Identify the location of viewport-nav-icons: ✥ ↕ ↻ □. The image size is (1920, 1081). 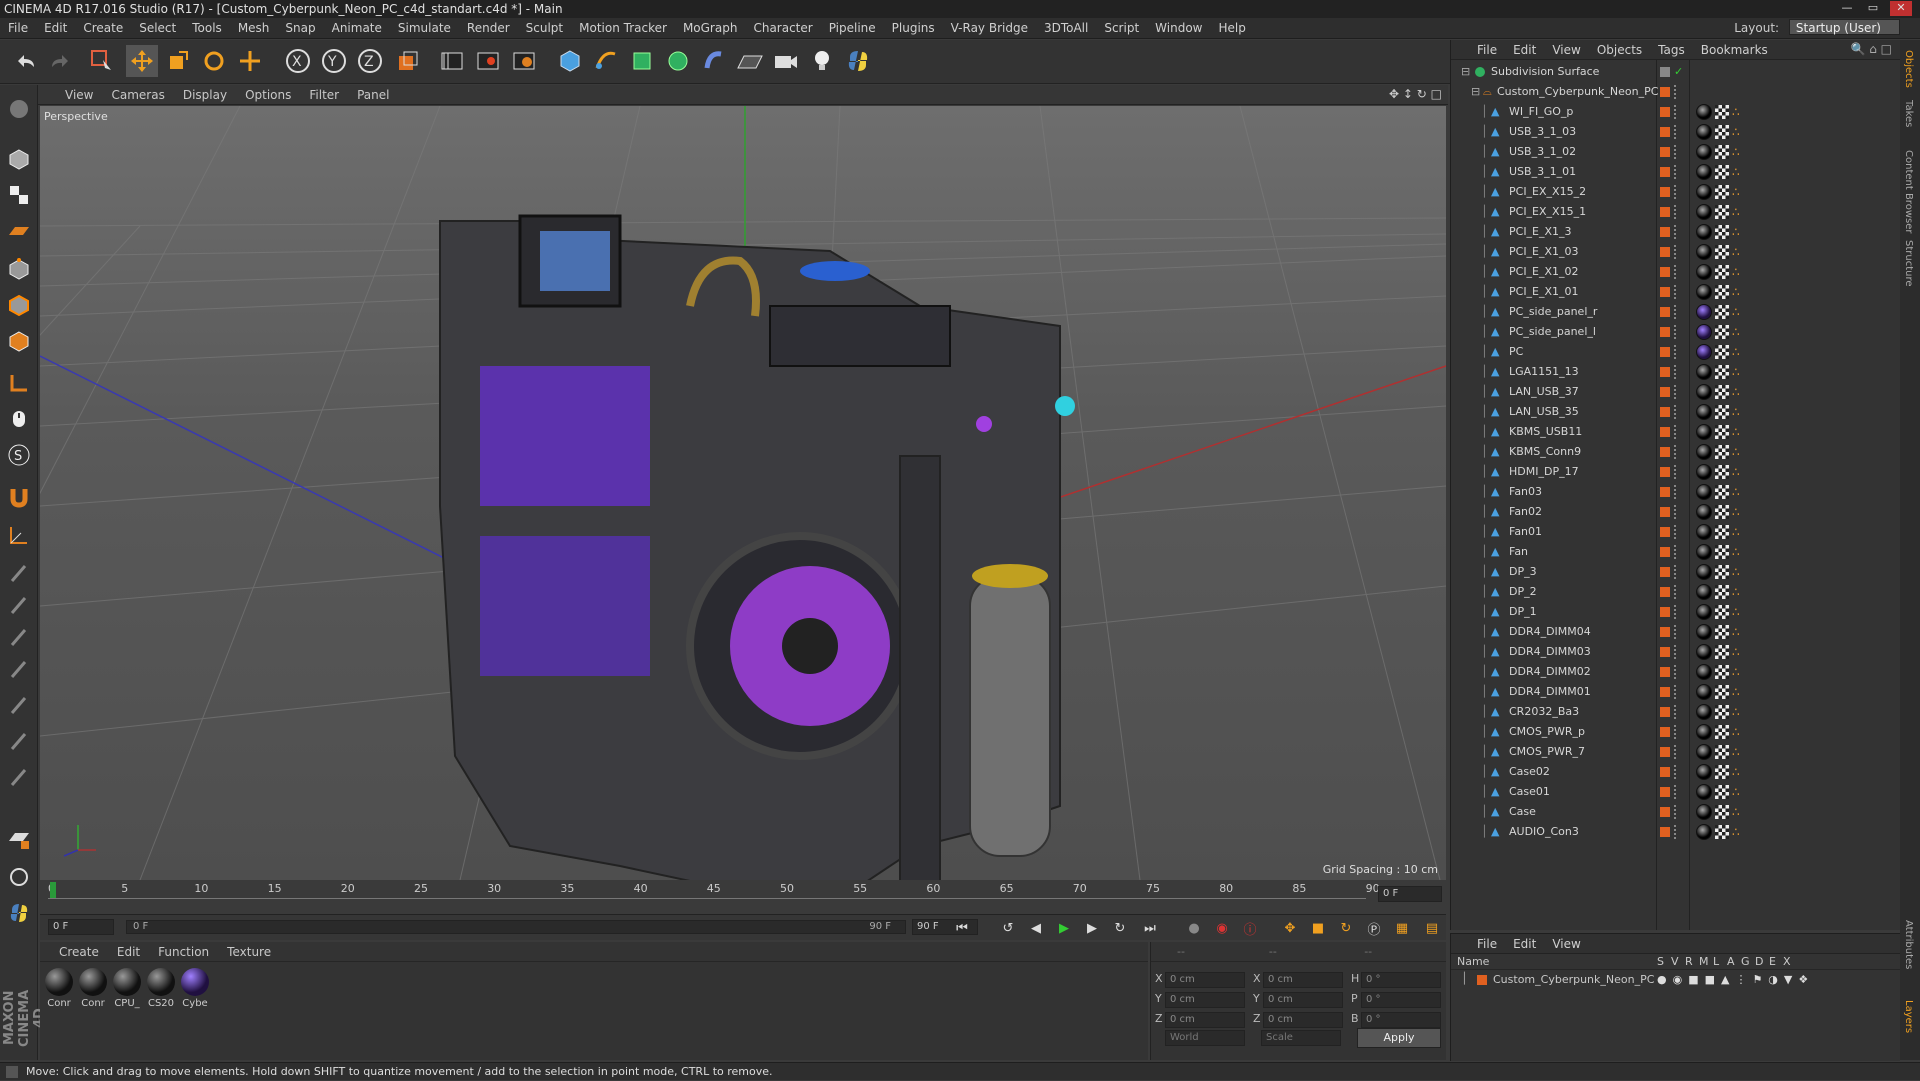
(1415, 94).